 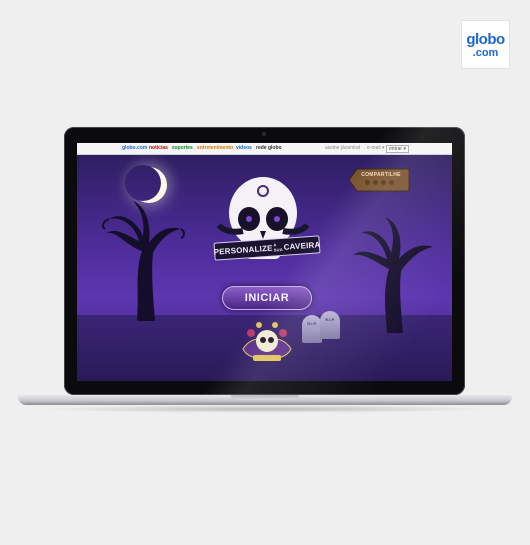 What do you see at coordinates (264, 134) in the screenshot?
I see `camera-icon` at bounding box center [264, 134].